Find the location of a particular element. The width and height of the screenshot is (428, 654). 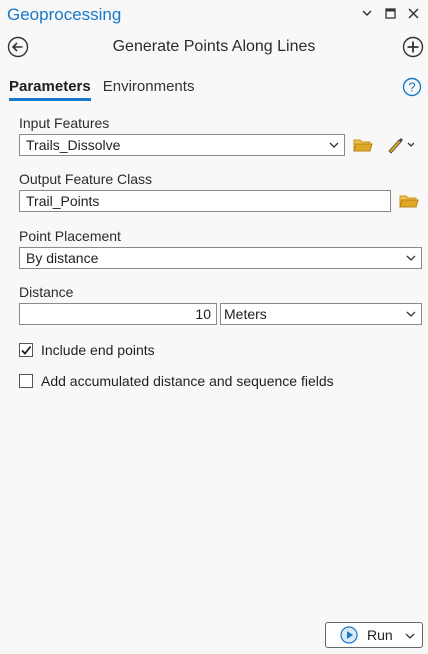

point-placement-select: By distance is located at coordinates (220, 258).